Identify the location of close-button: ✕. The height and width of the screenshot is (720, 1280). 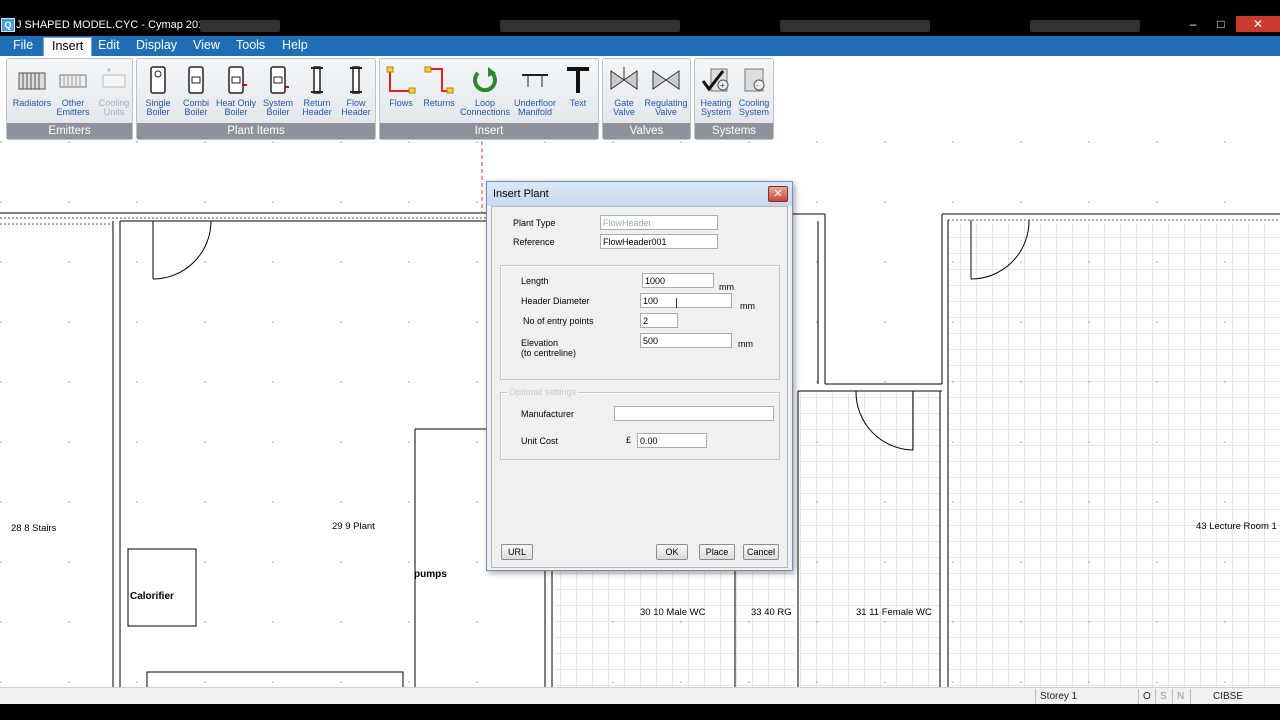
(1258, 24).